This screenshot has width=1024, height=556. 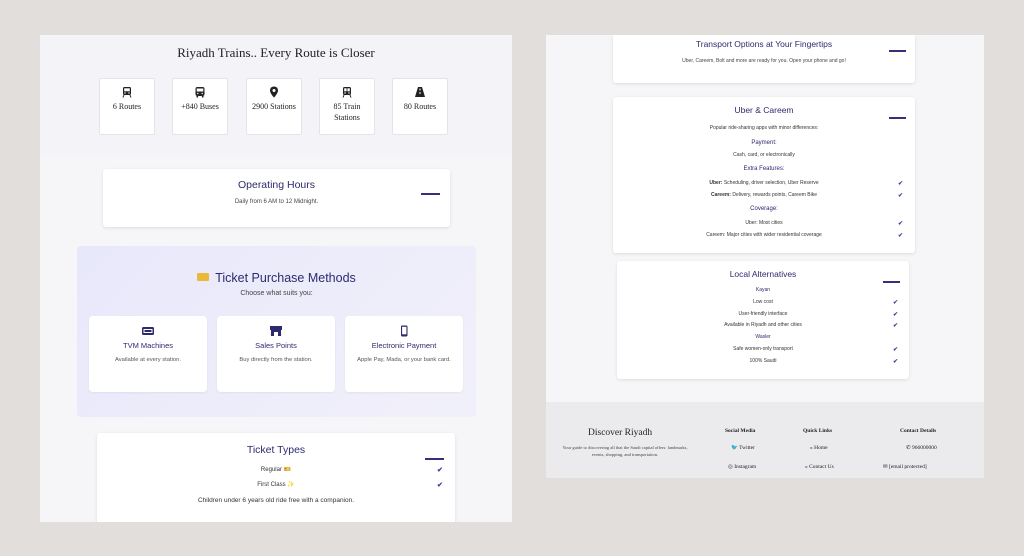 I want to click on stat-card-train-stations: 85 Train Stations, so click(x=347, y=106).